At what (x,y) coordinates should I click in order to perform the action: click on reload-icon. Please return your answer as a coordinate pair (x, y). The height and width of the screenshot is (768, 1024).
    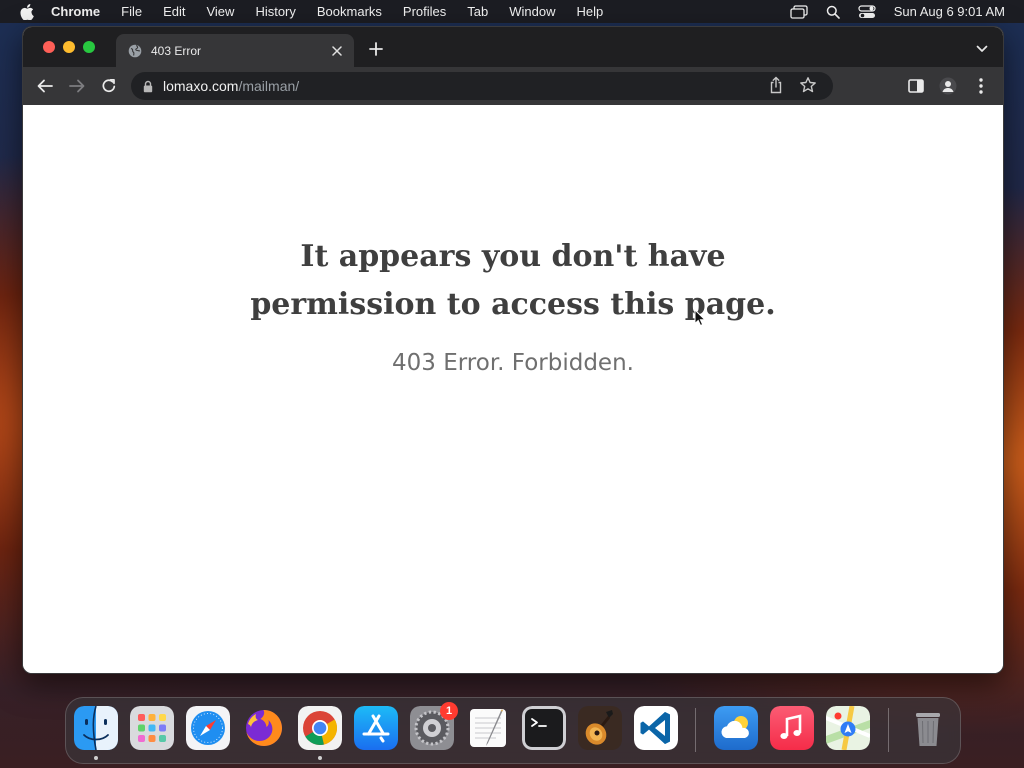
    Looking at the image, I should click on (109, 86).